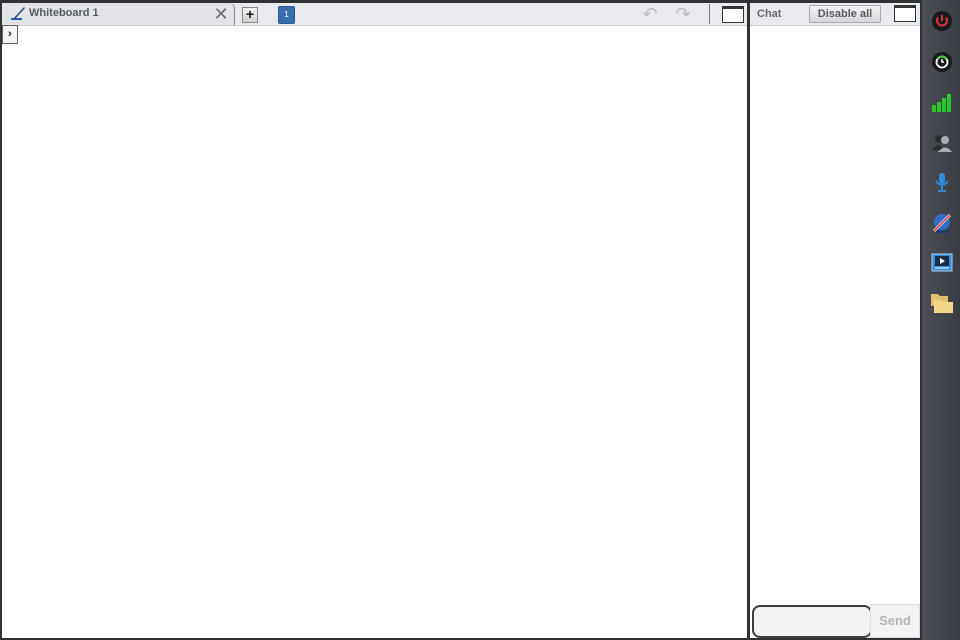 The width and height of the screenshot is (960, 640). I want to click on maximize-chat-icon, so click(905, 13).